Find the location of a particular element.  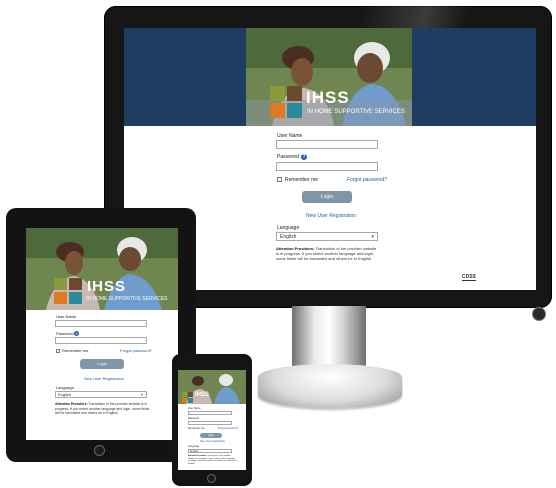

tablet-register-link: New User Registration is located at coordinates (104, 378).